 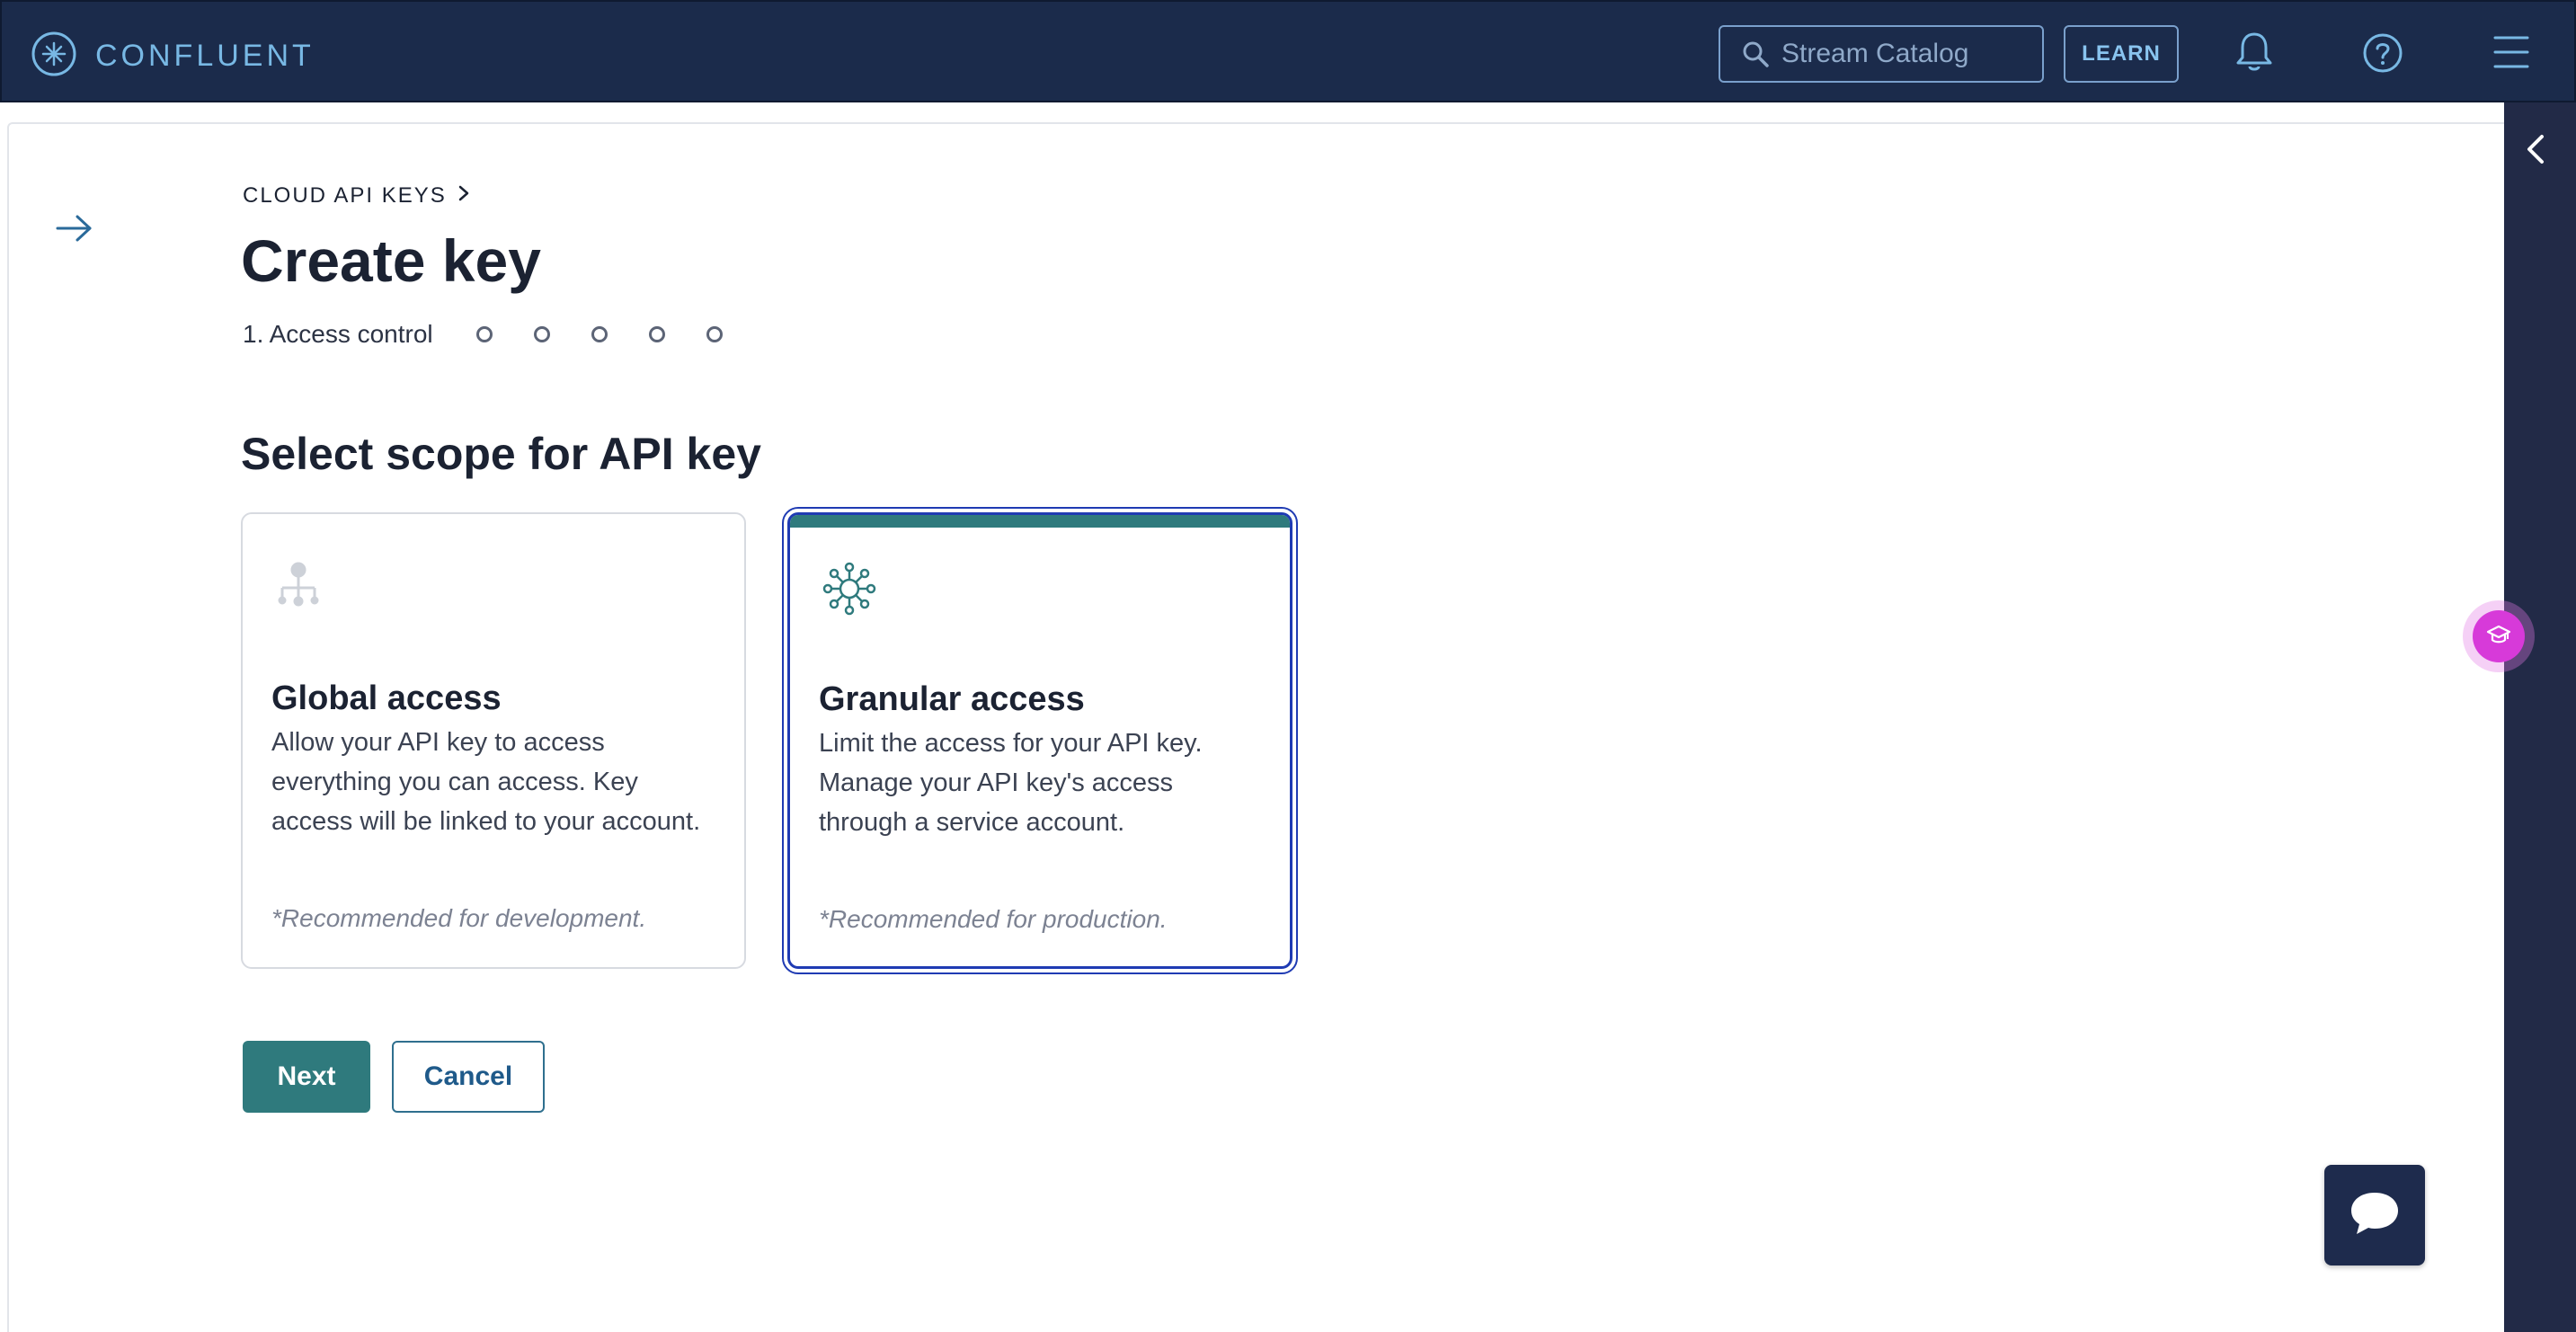 I want to click on stream-catalog-search: Stream Catalog, so click(x=1881, y=54).